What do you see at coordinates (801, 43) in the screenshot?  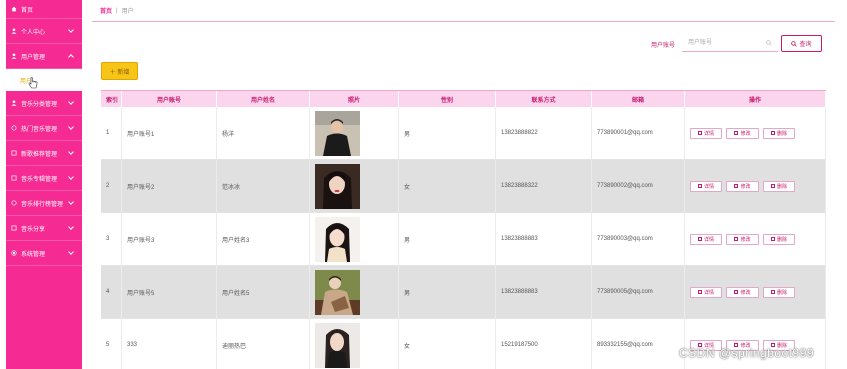 I see `query-button: 查询` at bounding box center [801, 43].